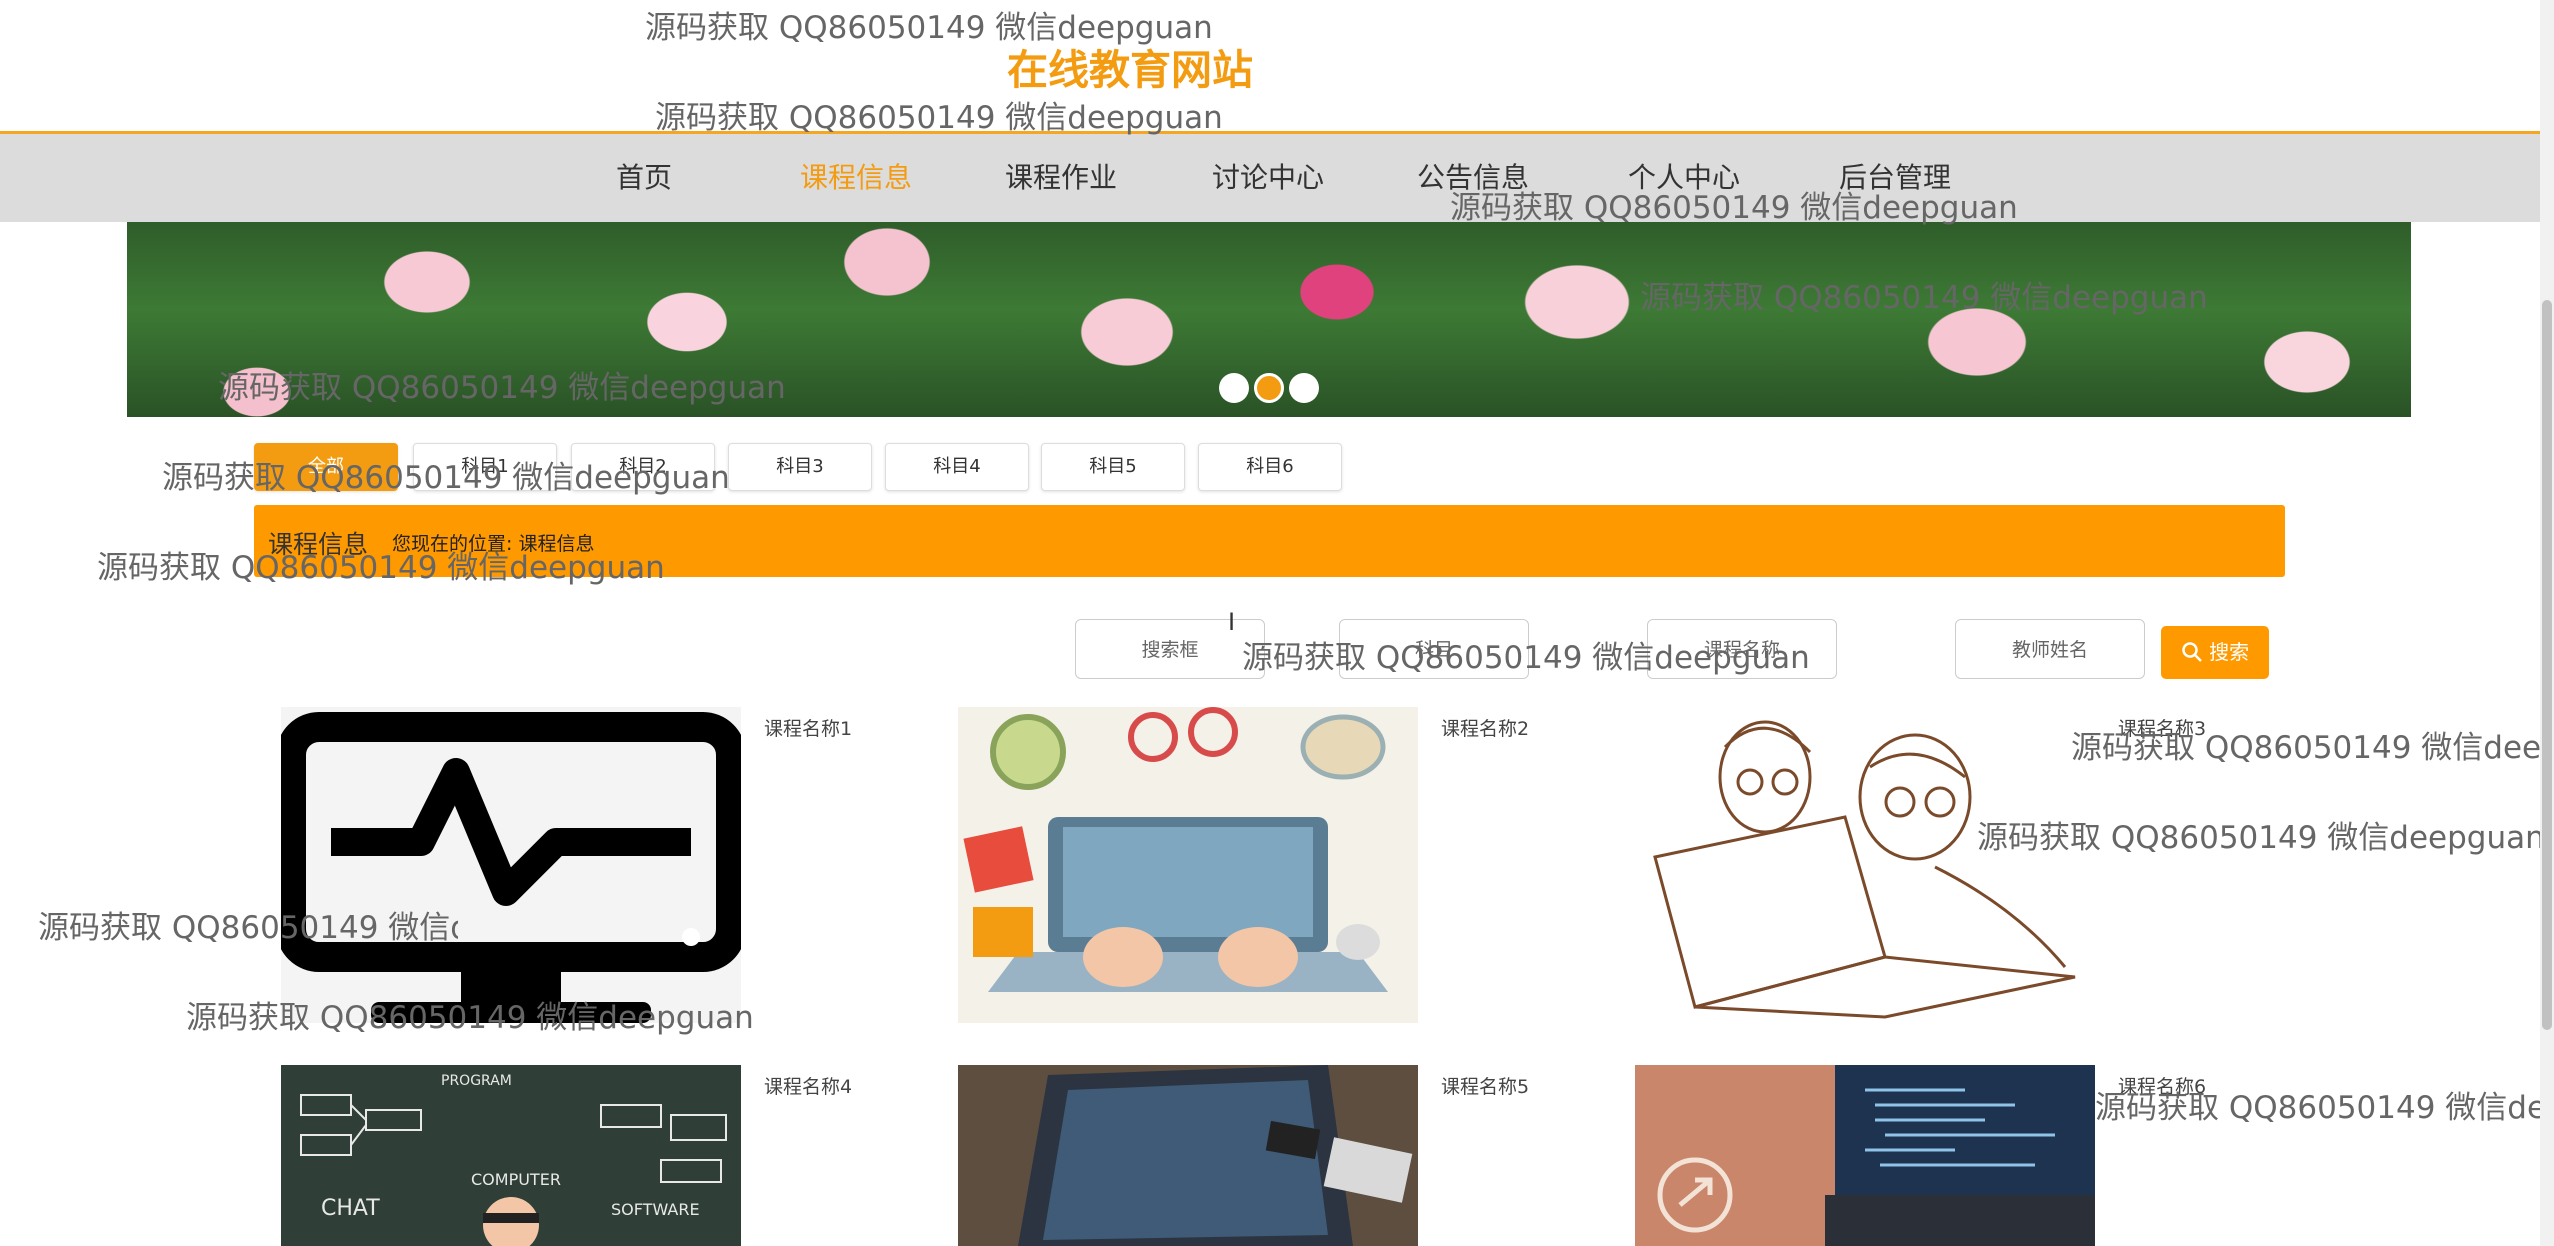 The height and width of the screenshot is (1246, 2554). I want to click on breadcrumb: 您现在的位置: 课程信息, so click(493, 542).